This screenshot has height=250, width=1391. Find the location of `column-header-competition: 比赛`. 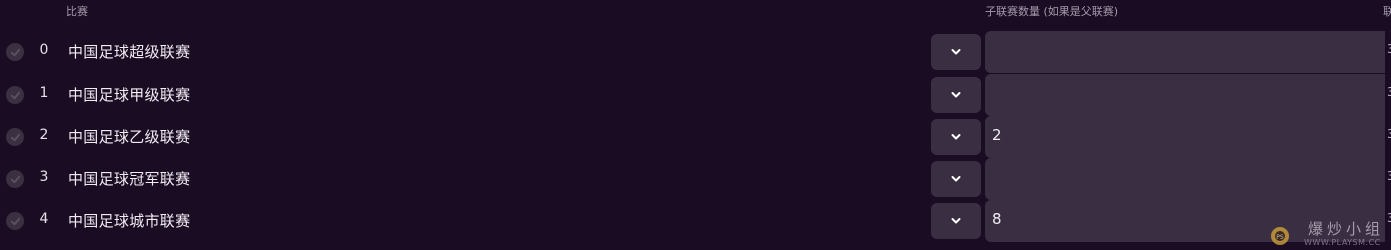

column-header-competition: 比赛 is located at coordinates (77, 11).